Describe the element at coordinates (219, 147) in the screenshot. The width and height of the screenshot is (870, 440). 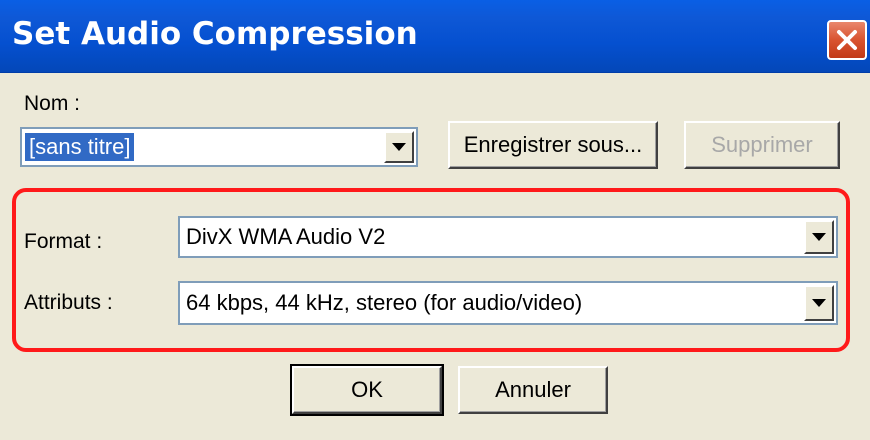
I see `name-dropdown: [sans titre]` at that location.